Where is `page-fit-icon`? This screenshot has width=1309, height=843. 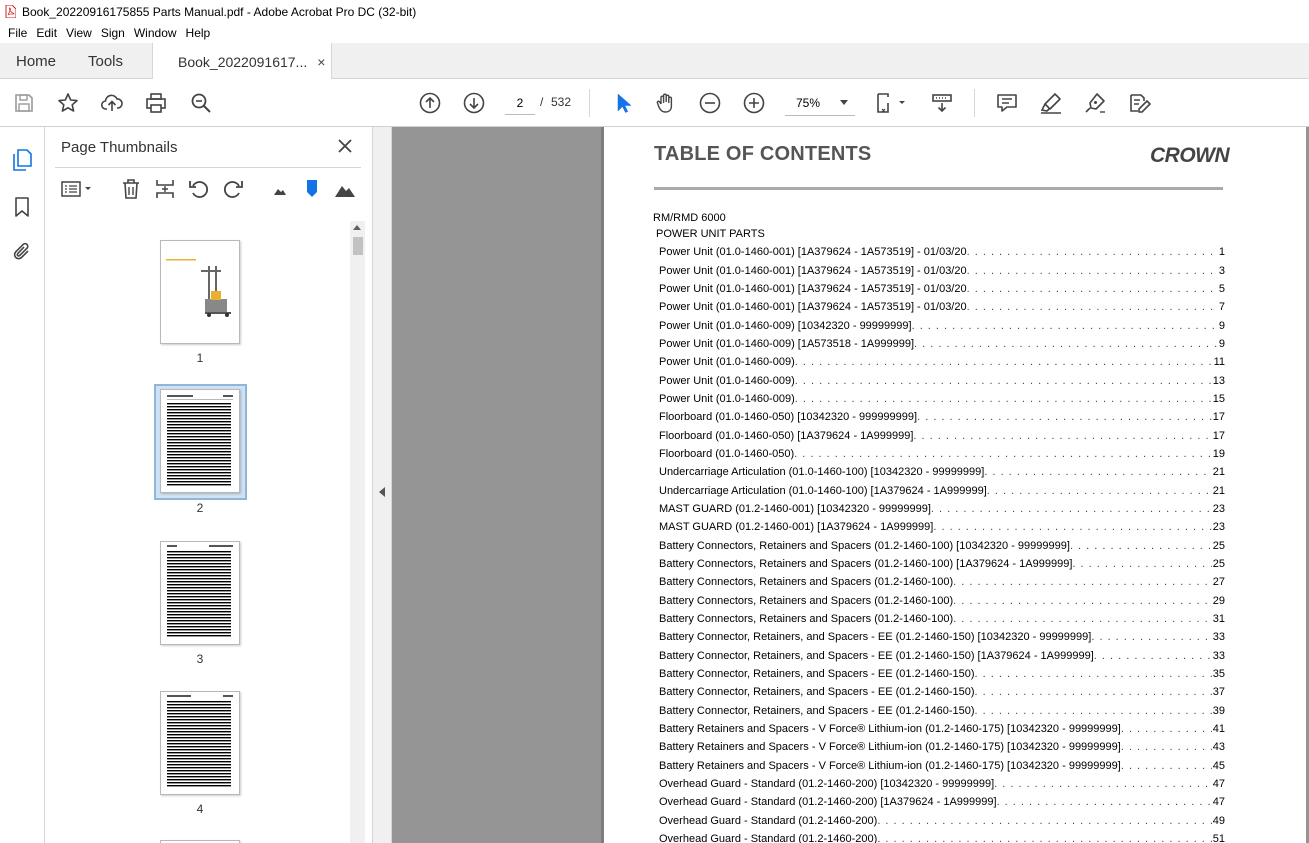
page-fit-icon is located at coordinates (891, 103).